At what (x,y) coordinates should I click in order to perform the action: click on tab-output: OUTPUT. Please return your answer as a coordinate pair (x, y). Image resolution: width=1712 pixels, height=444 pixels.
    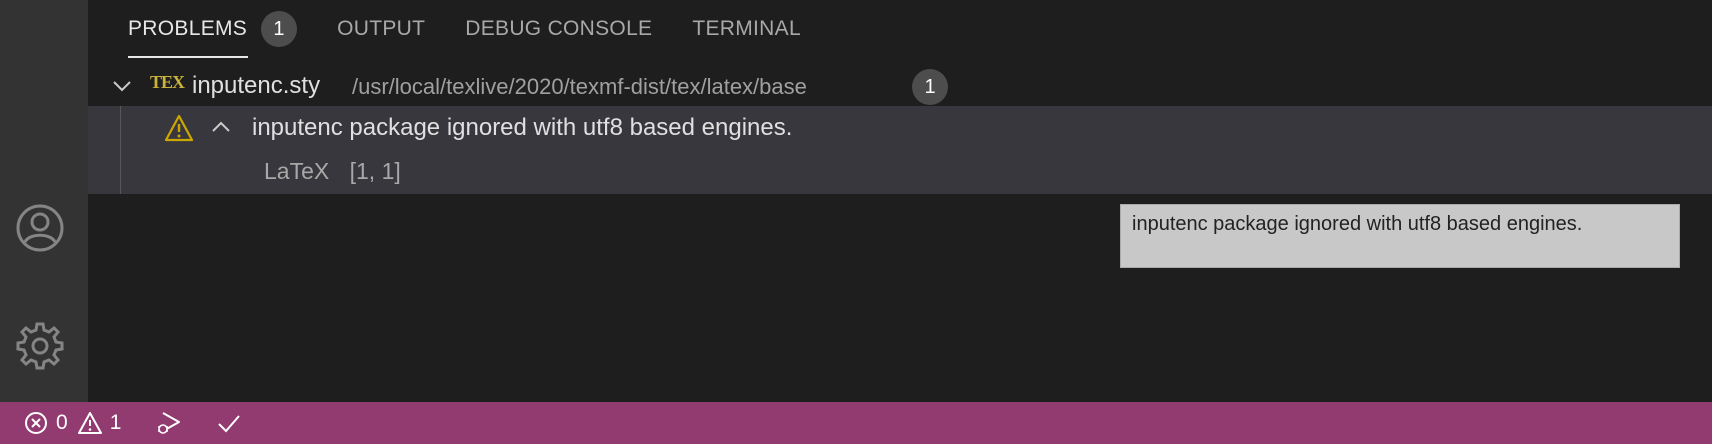
    Looking at the image, I should click on (381, 29).